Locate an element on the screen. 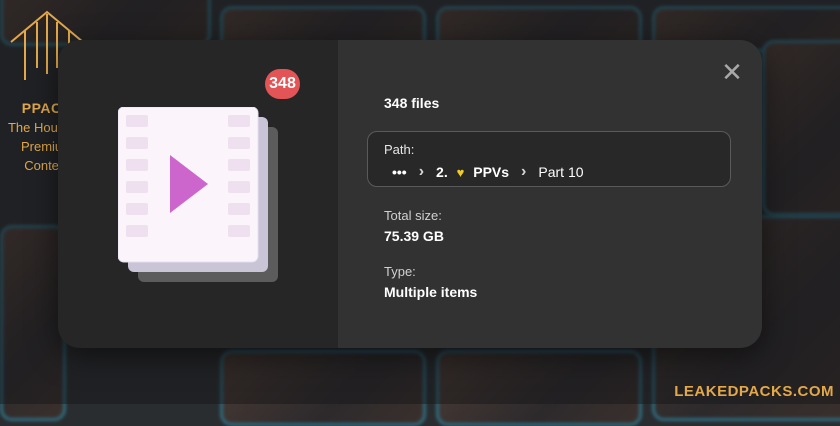 This screenshot has width=840, height=426. breadcrumb-item-label: PPVs is located at coordinates (491, 172).